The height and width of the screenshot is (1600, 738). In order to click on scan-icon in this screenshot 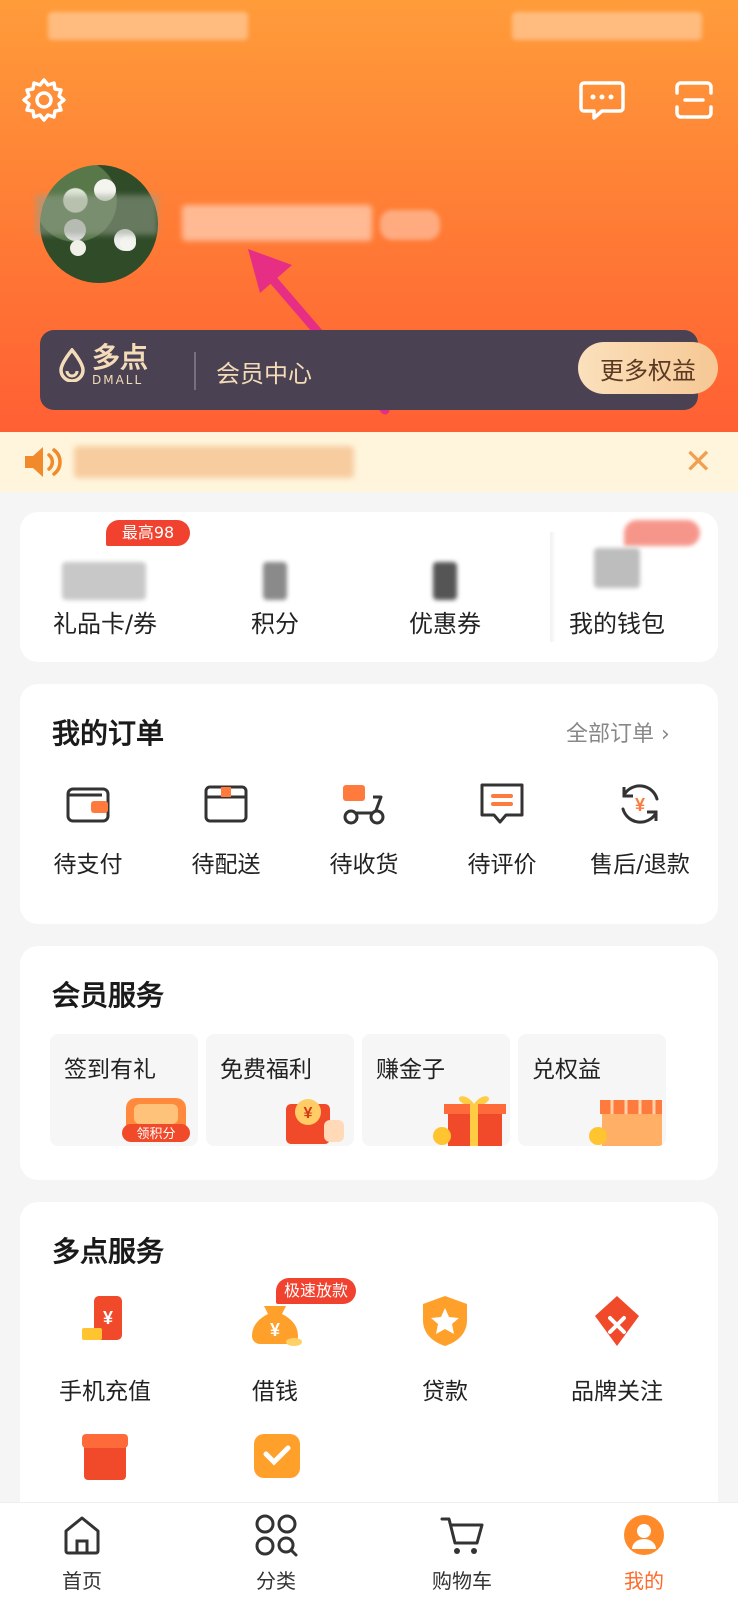, I will do `click(694, 100)`.